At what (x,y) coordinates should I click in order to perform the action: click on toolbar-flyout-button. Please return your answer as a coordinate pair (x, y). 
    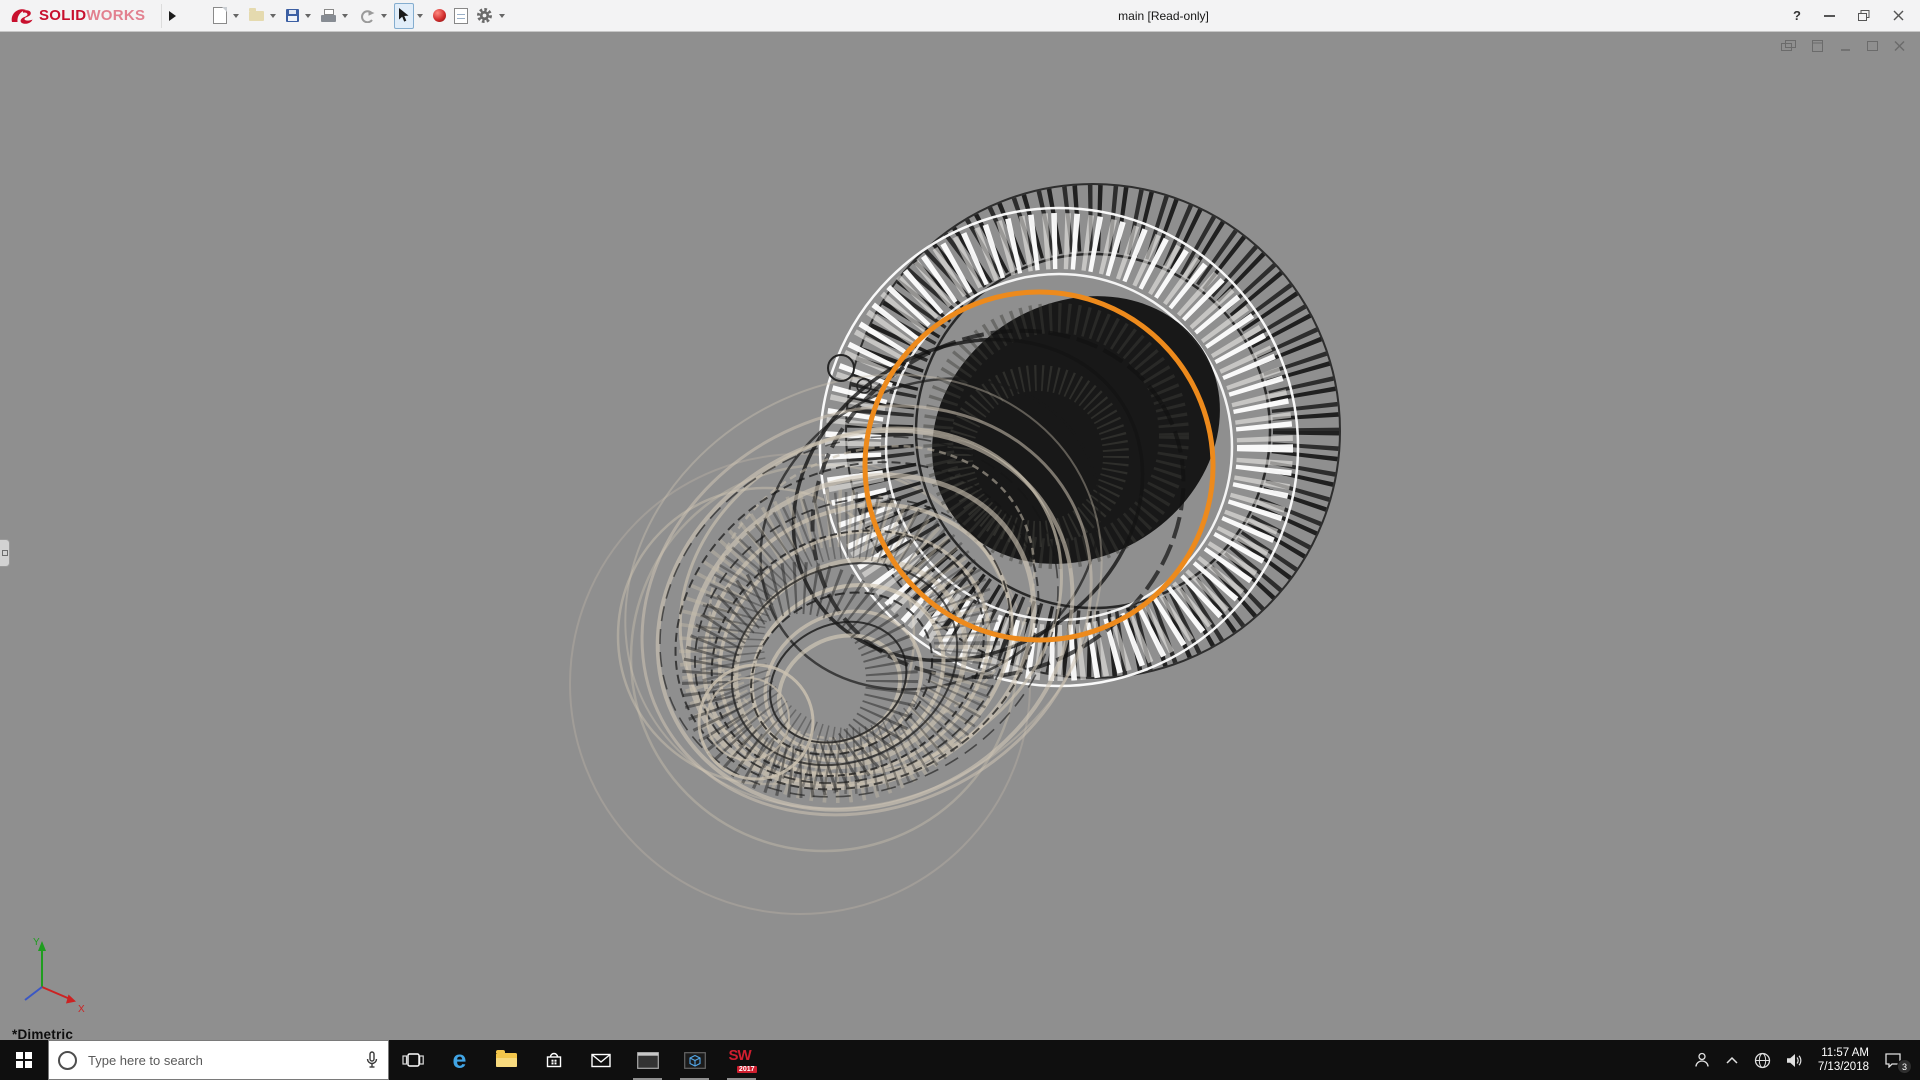
    Looking at the image, I should click on (171, 15).